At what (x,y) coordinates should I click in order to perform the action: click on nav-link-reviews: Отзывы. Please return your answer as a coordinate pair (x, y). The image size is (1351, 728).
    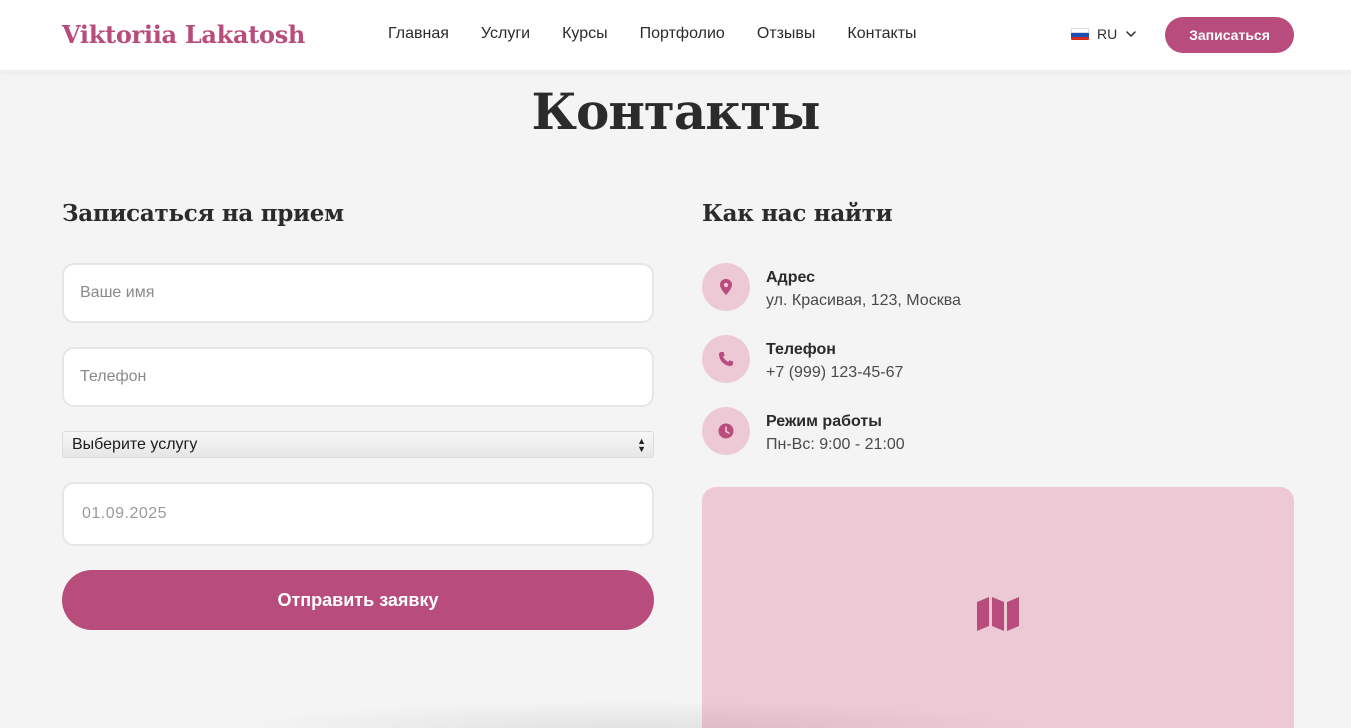
    Looking at the image, I should click on (786, 34).